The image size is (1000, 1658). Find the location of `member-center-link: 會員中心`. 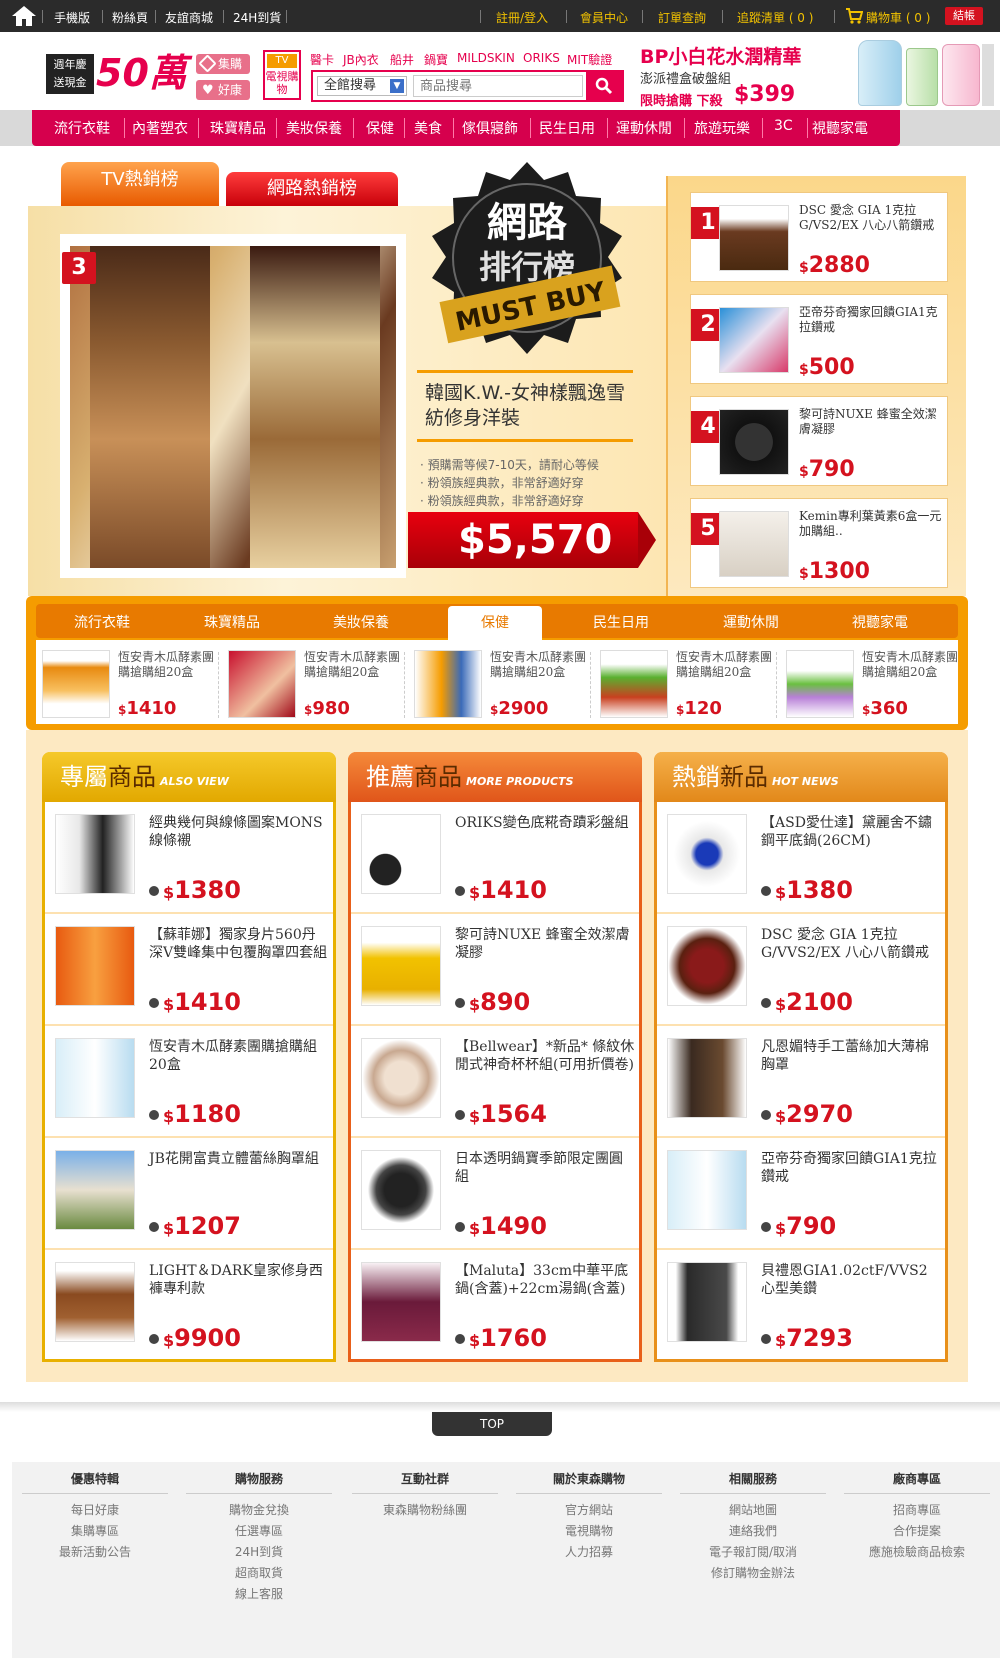

member-center-link: 會員中心 is located at coordinates (604, 17).